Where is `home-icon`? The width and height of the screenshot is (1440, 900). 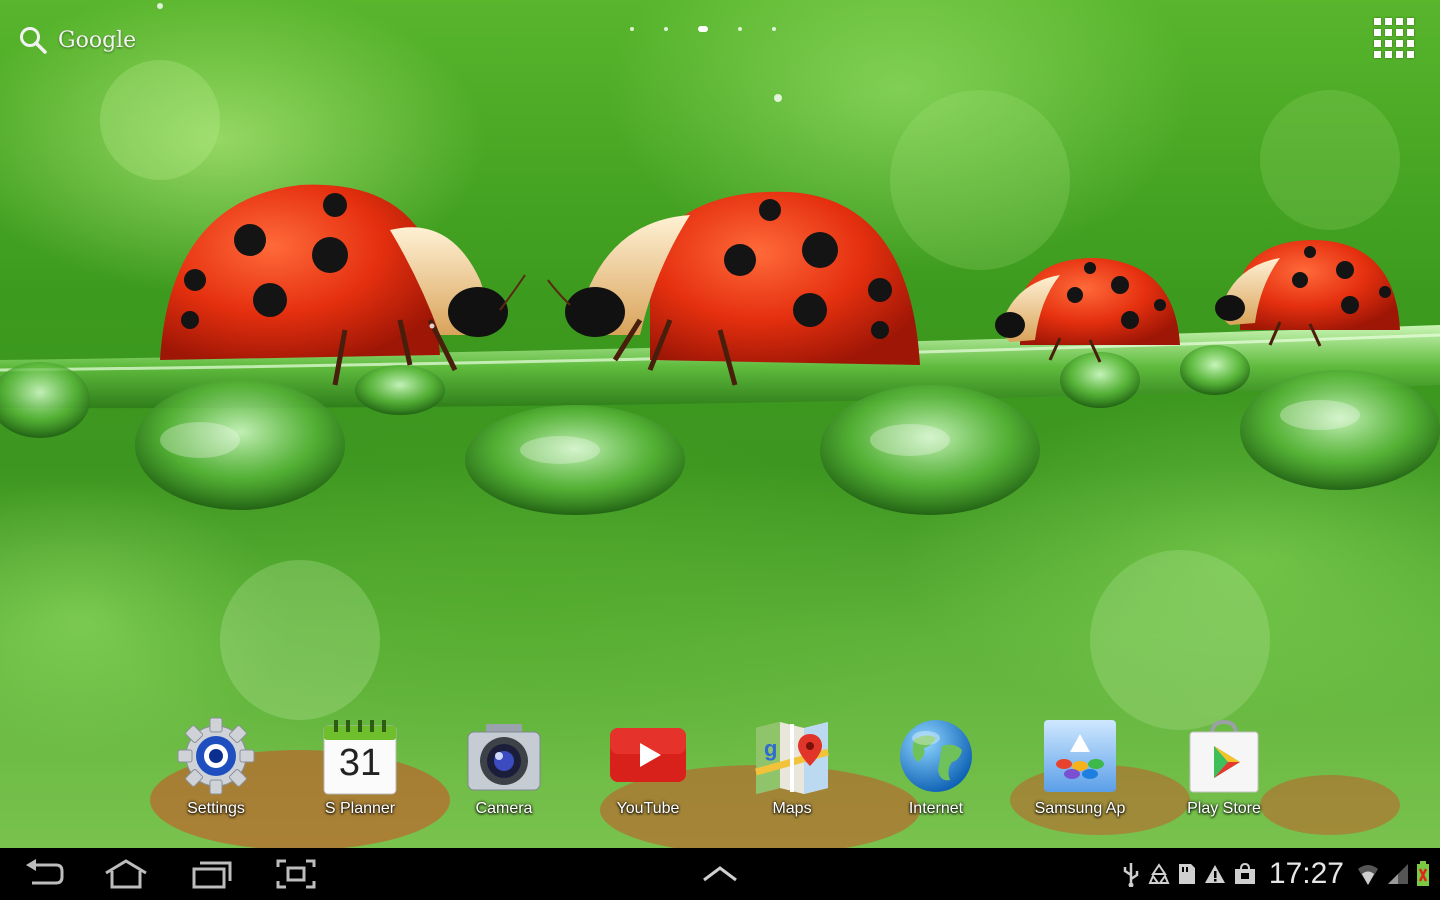 home-icon is located at coordinates (126, 874).